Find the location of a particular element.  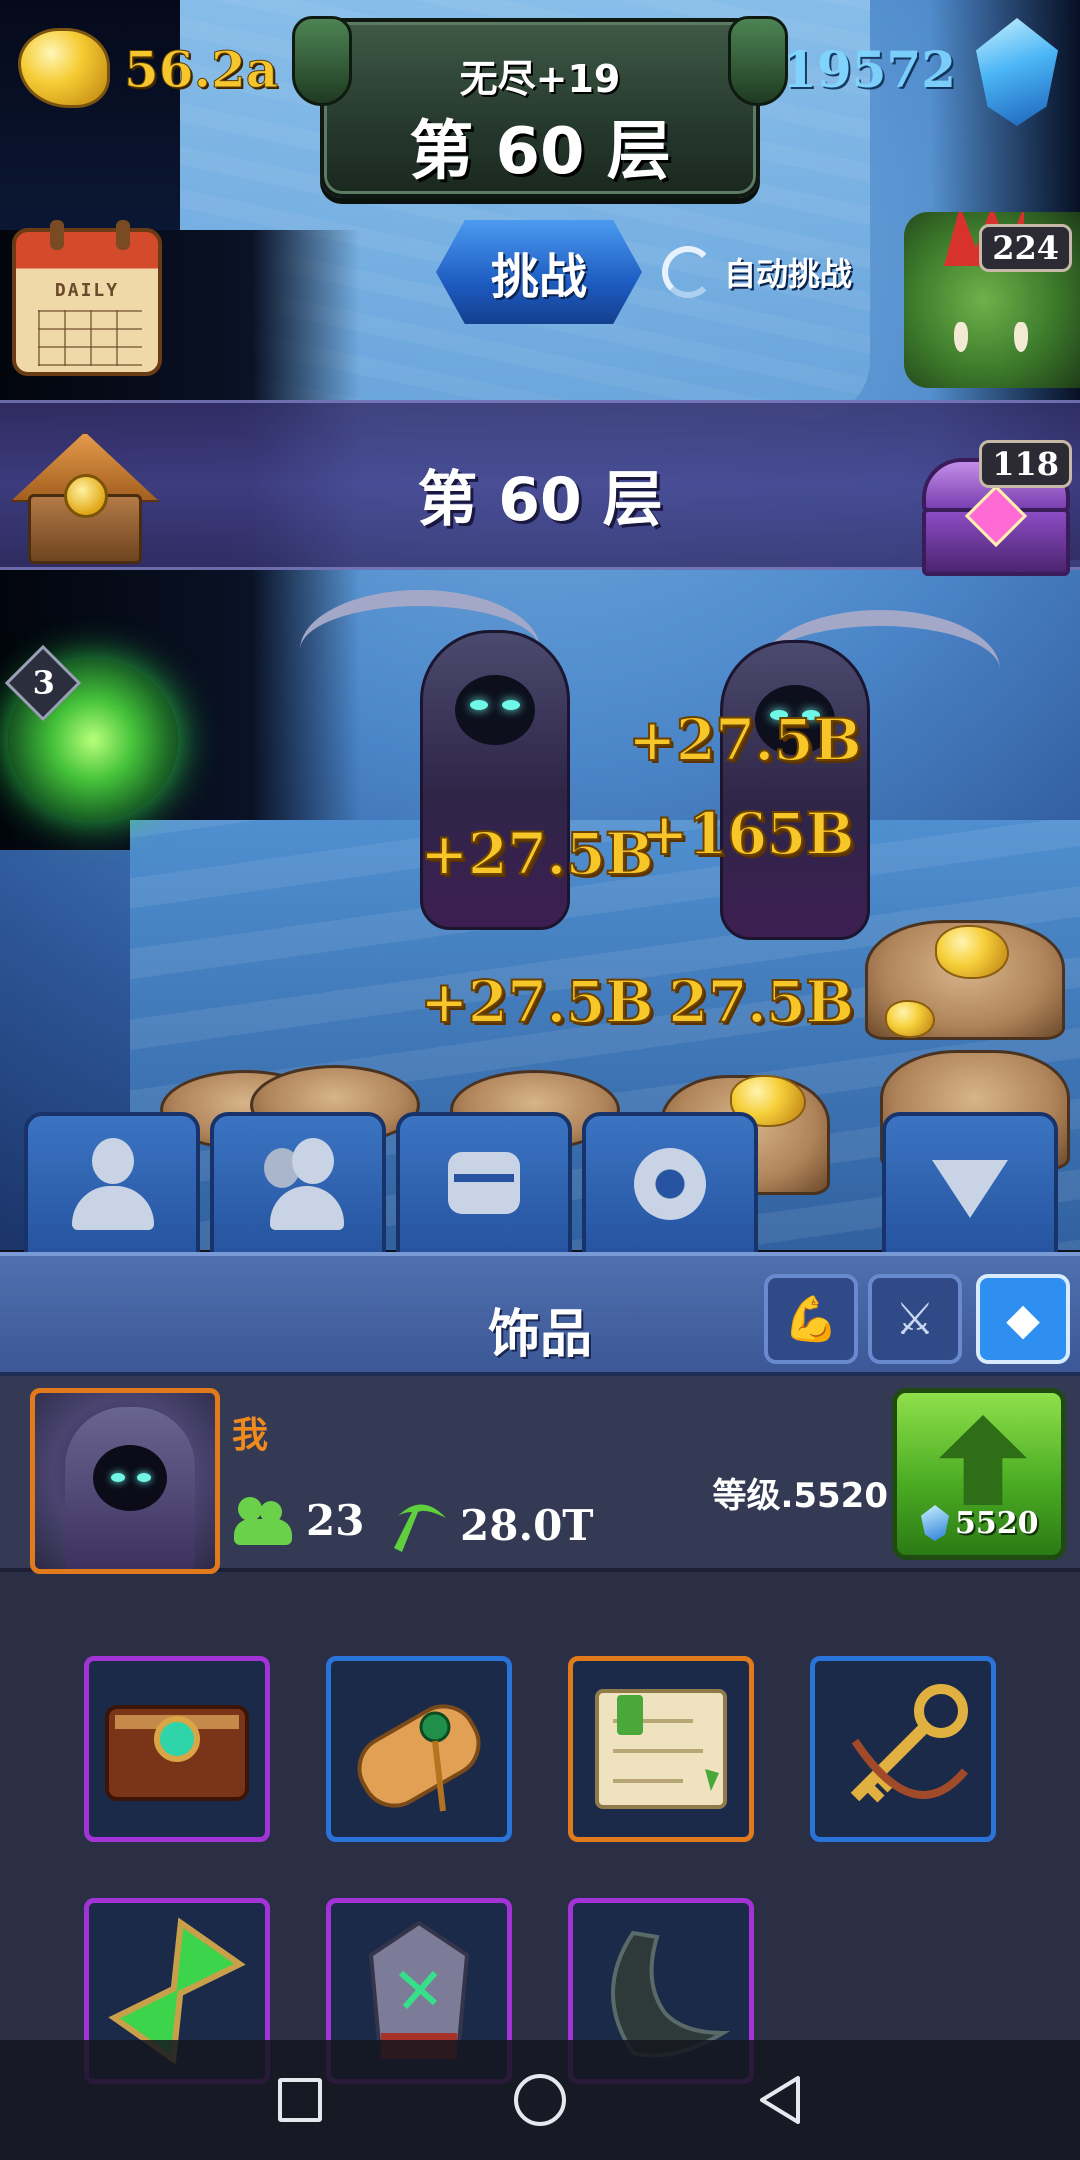

coin-icon is located at coordinates (86, 496).